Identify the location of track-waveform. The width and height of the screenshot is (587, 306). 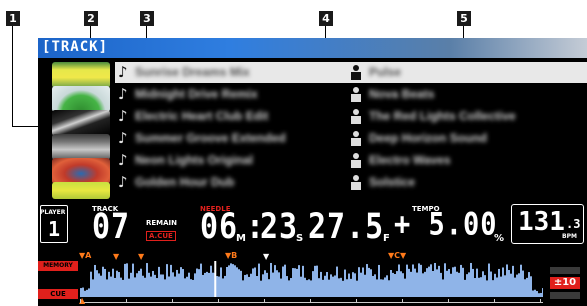
(311, 279).